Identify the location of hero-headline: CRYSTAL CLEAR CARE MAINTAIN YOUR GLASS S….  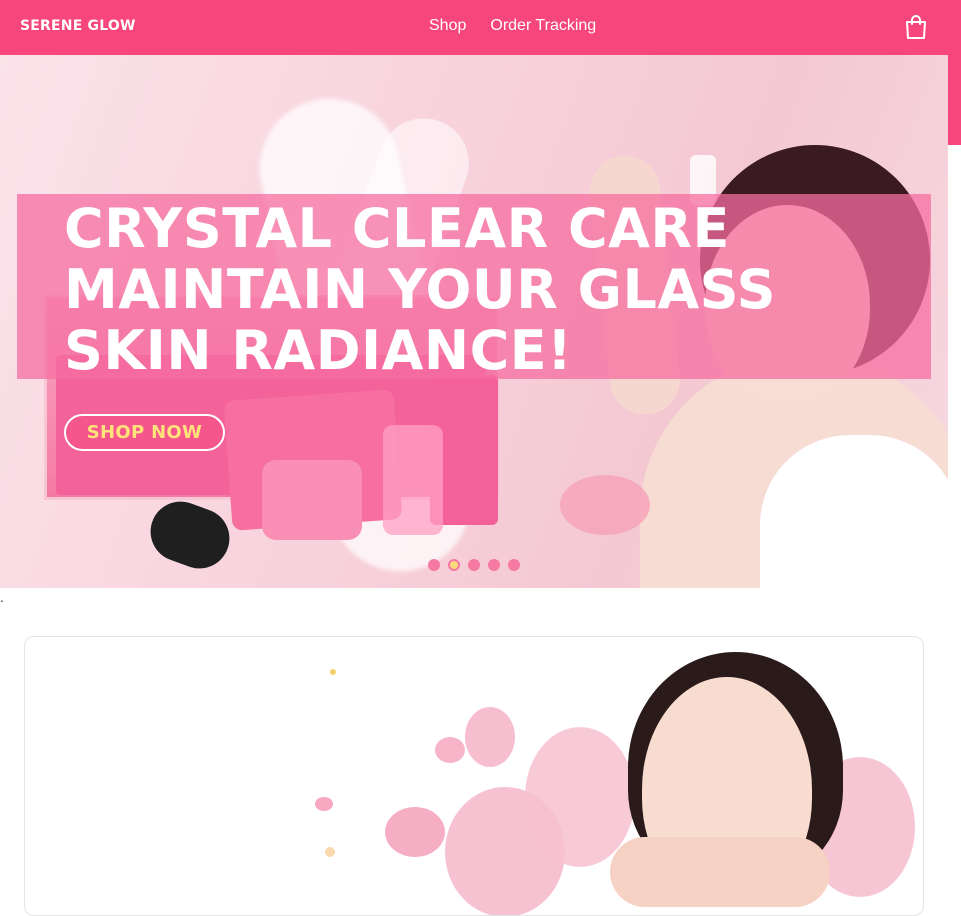
(420, 289).